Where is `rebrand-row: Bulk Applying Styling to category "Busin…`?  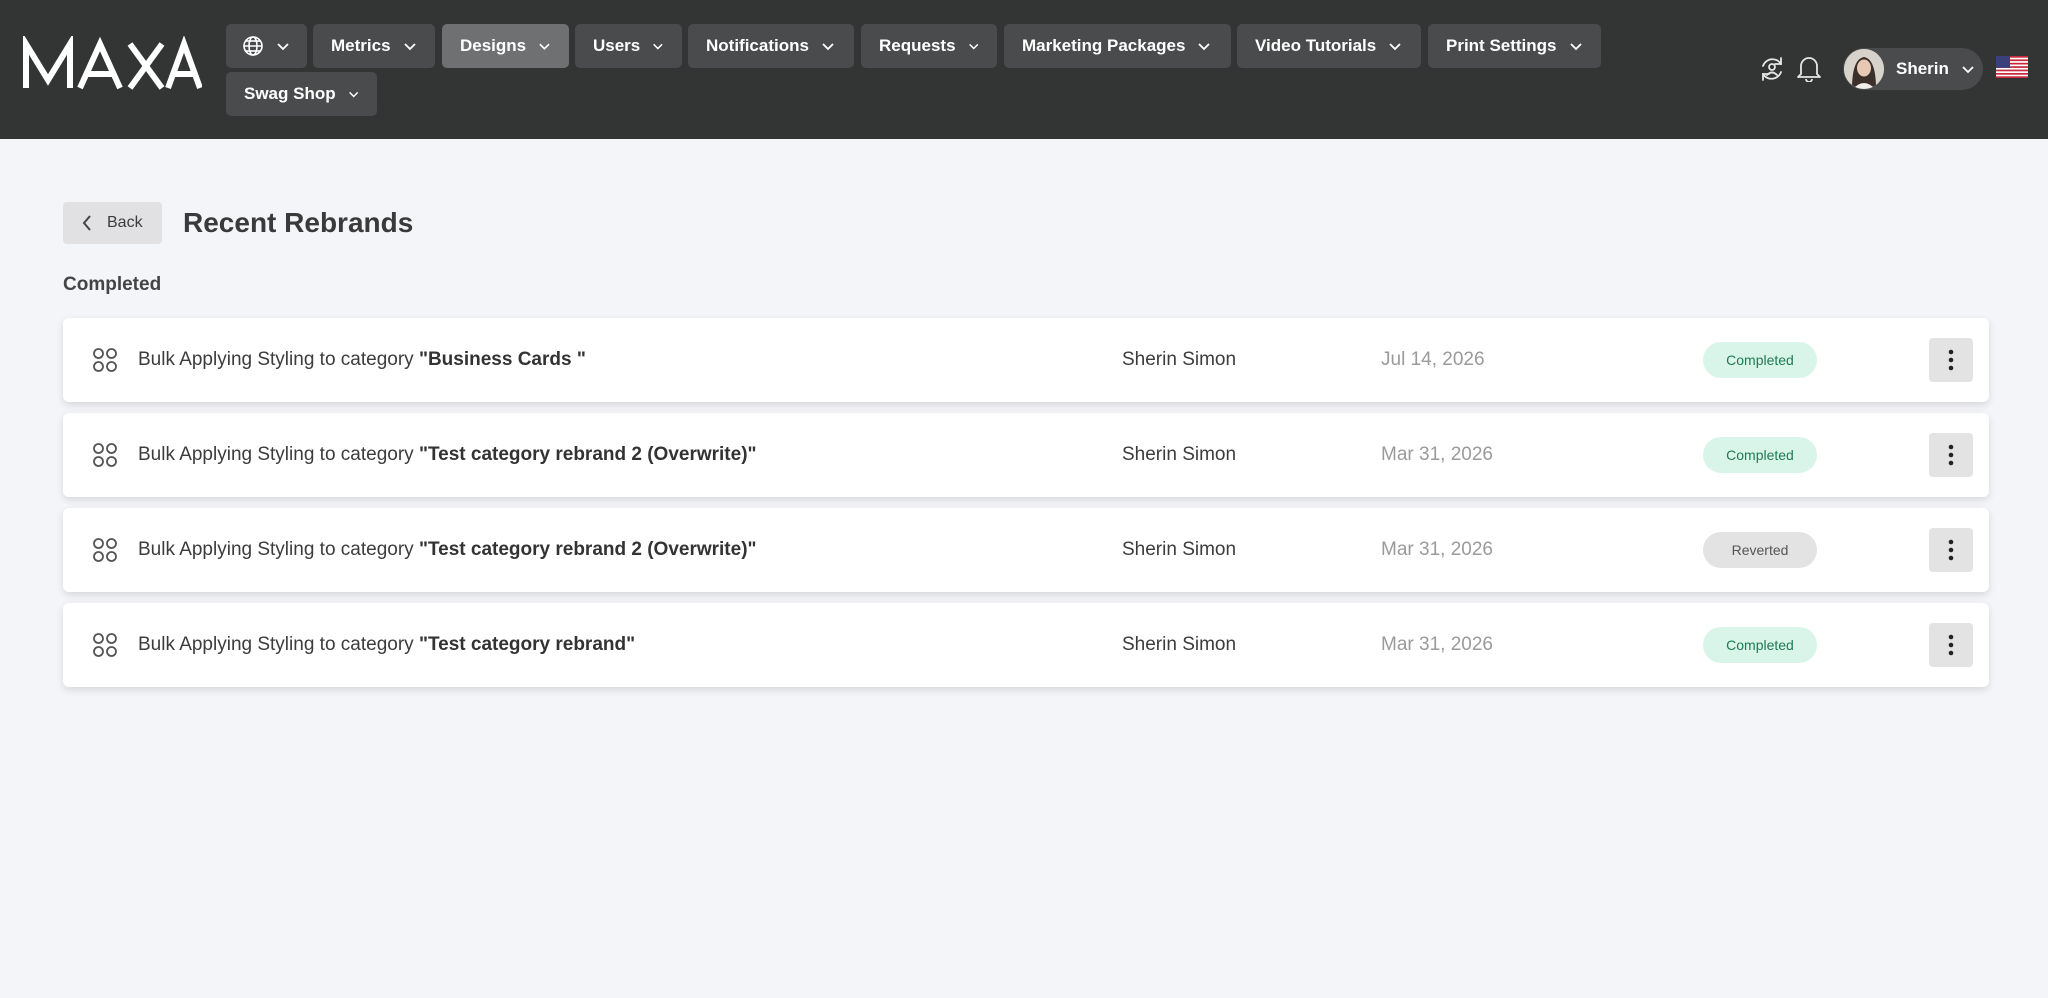
rebrand-row: Bulk Applying Styling to category "Busin… is located at coordinates (1026, 360).